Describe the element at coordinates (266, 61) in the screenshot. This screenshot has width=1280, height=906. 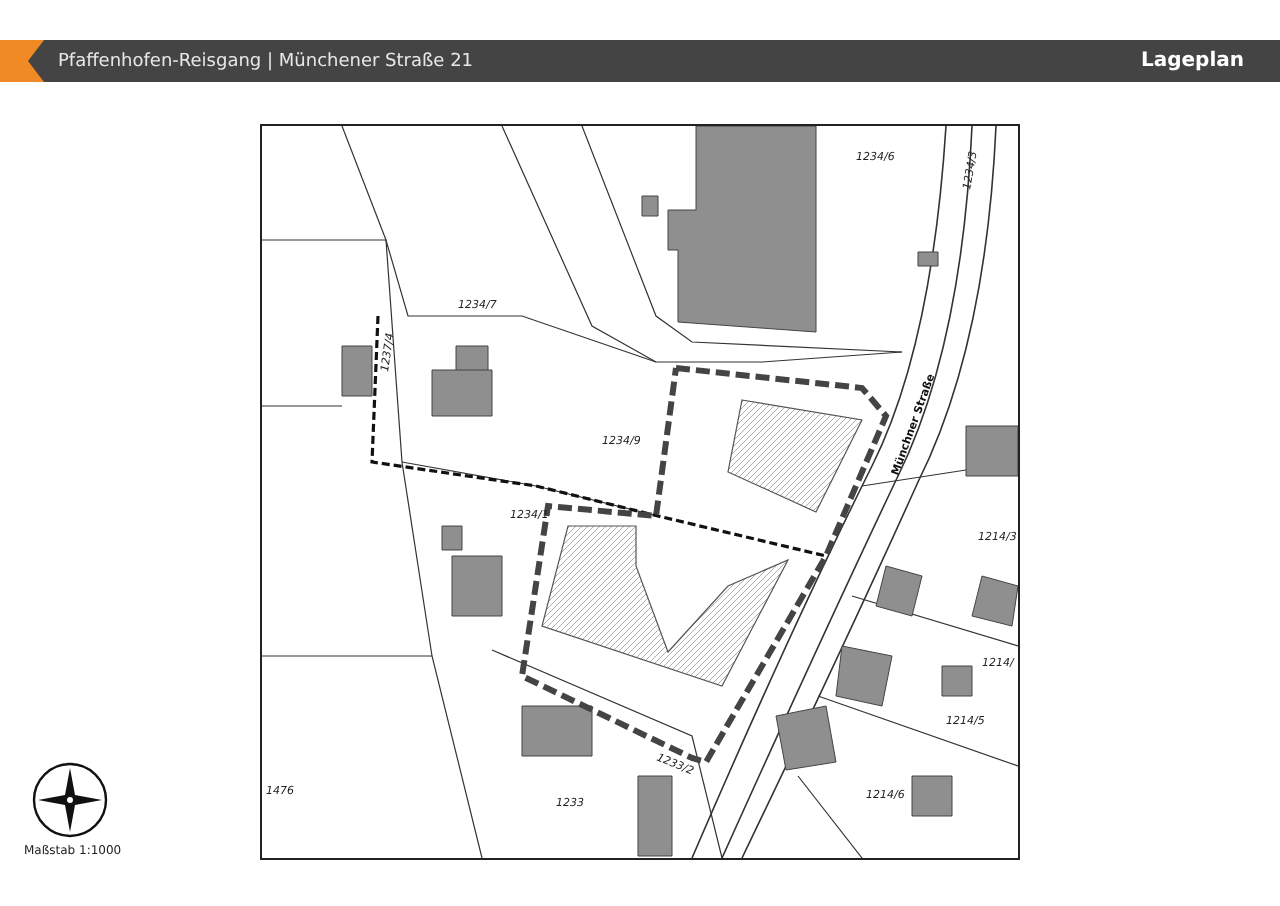
I see `project-title: Pfaffenhofen-Reisgang | Münchener Straße 21` at that location.